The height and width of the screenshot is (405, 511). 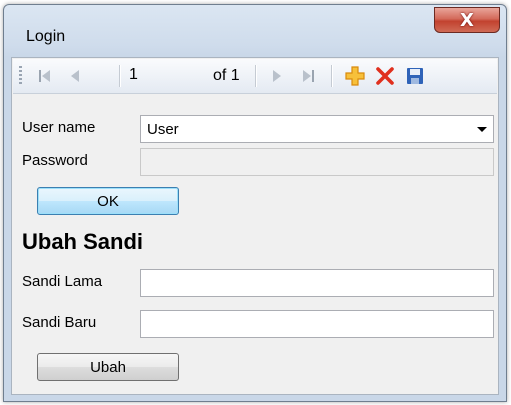 What do you see at coordinates (45, 76) in the screenshot?
I see `move-first-icon` at bounding box center [45, 76].